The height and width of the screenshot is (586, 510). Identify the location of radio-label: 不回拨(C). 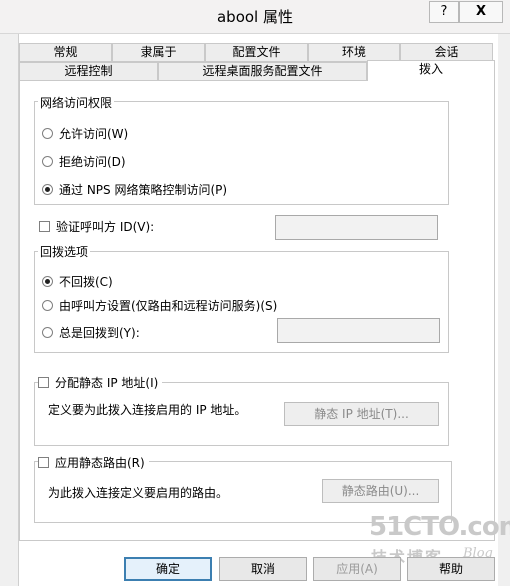
(86, 282).